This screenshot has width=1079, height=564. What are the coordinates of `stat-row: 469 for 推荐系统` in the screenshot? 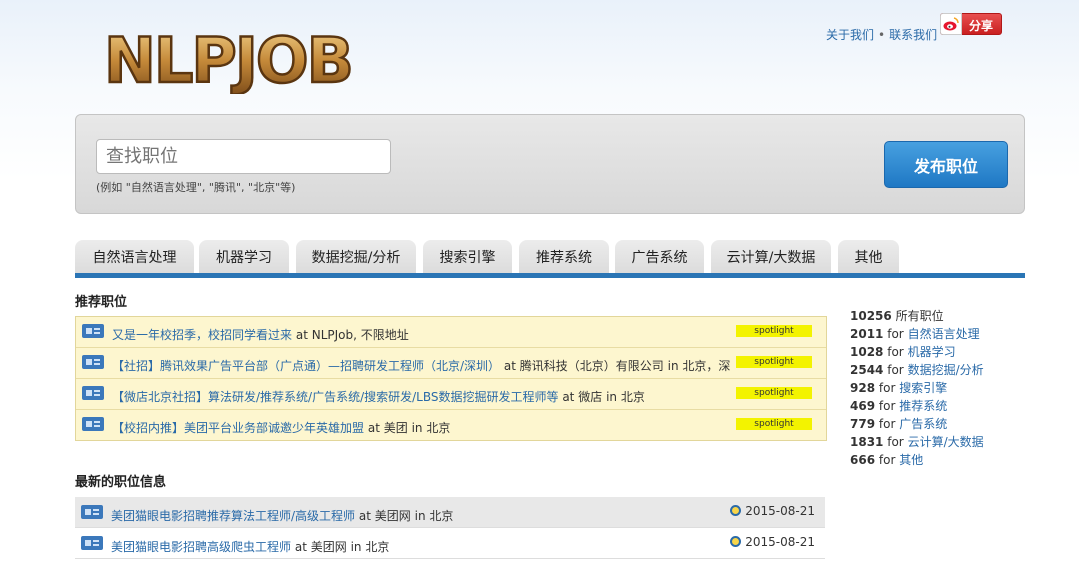 It's located at (899, 406).